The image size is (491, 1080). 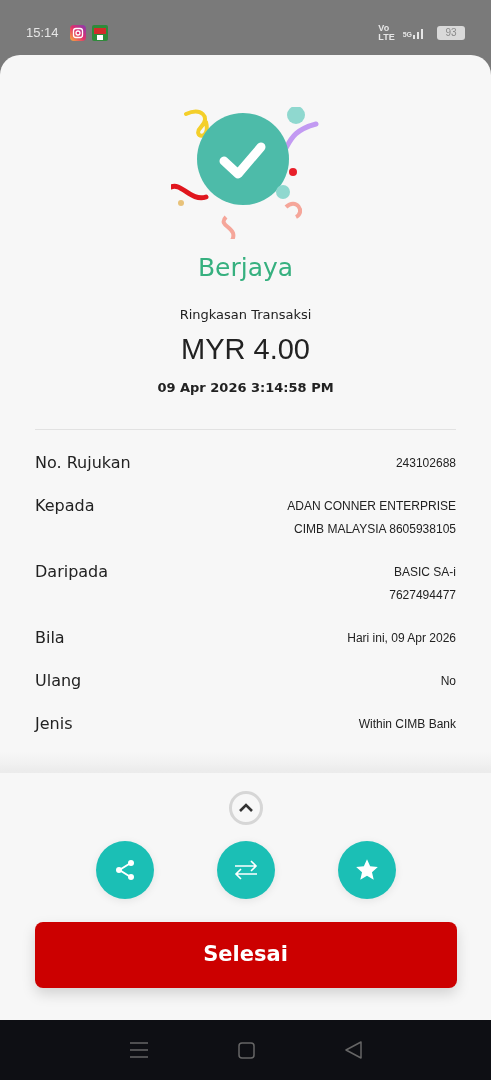 I want to click on clock-time: 15:14, so click(x=42, y=32).